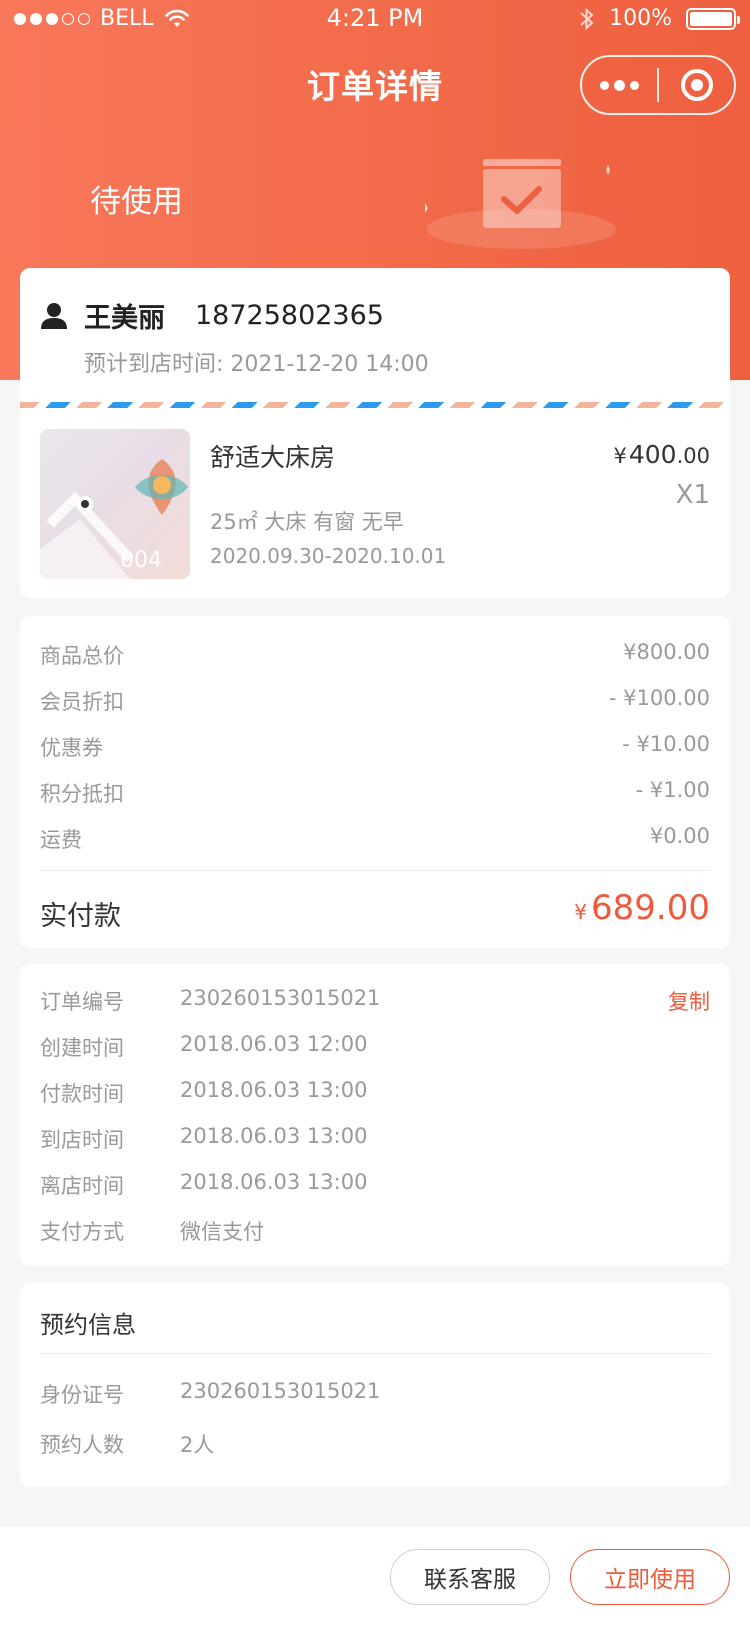 The width and height of the screenshot is (750, 1625). Describe the element at coordinates (375, 701) in the screenshot. I see `price-row: 会员折扣 - ¥100.00` at that location.